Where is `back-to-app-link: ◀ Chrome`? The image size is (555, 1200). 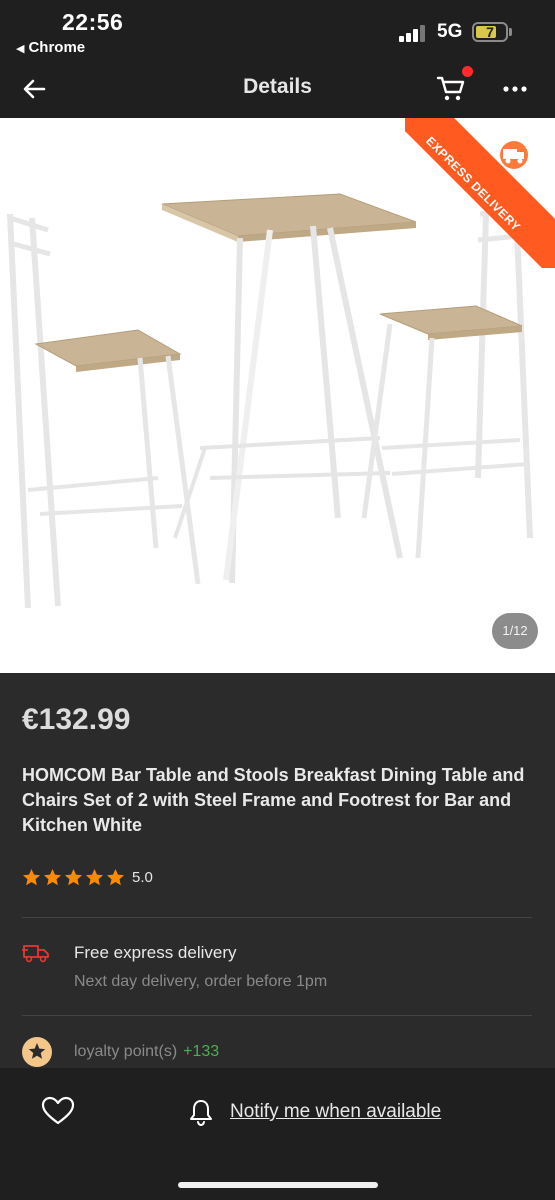
back-to-app-link: ◀ Chrome is located at coordinates (50, 47).